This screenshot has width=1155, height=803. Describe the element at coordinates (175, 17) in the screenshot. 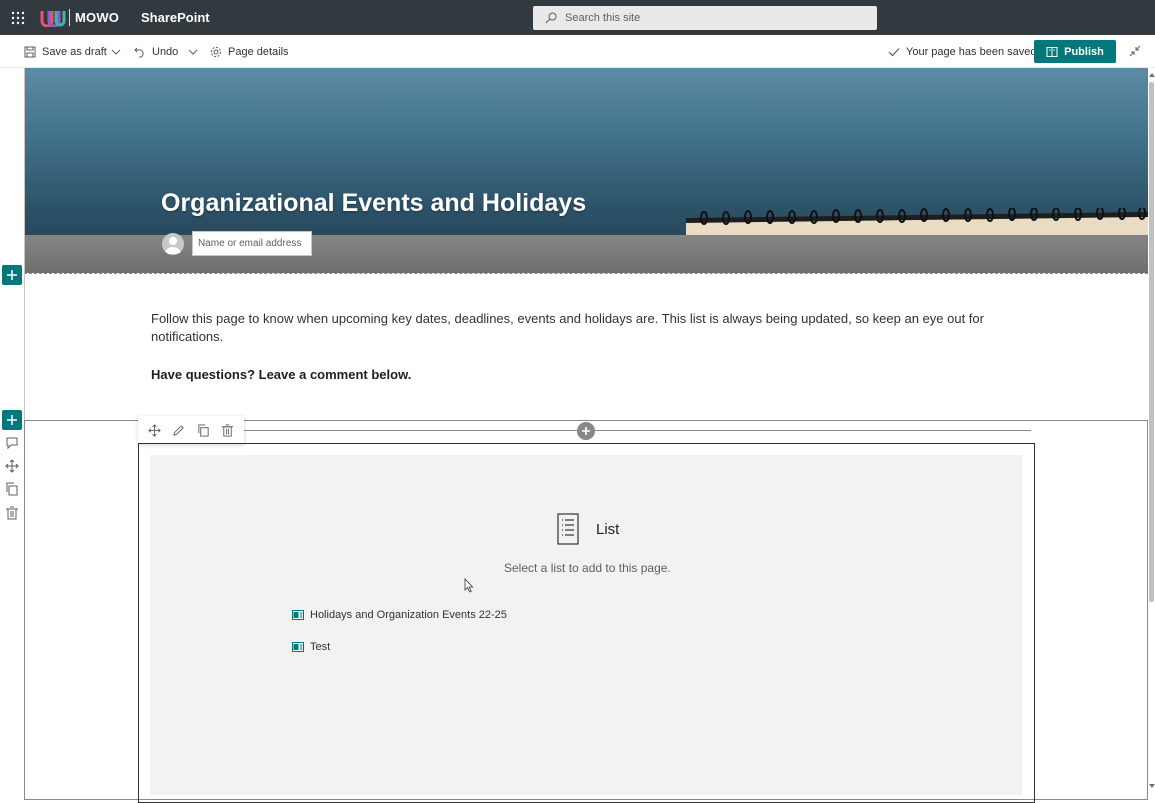

I see `app-name: SharePoint` at that location.